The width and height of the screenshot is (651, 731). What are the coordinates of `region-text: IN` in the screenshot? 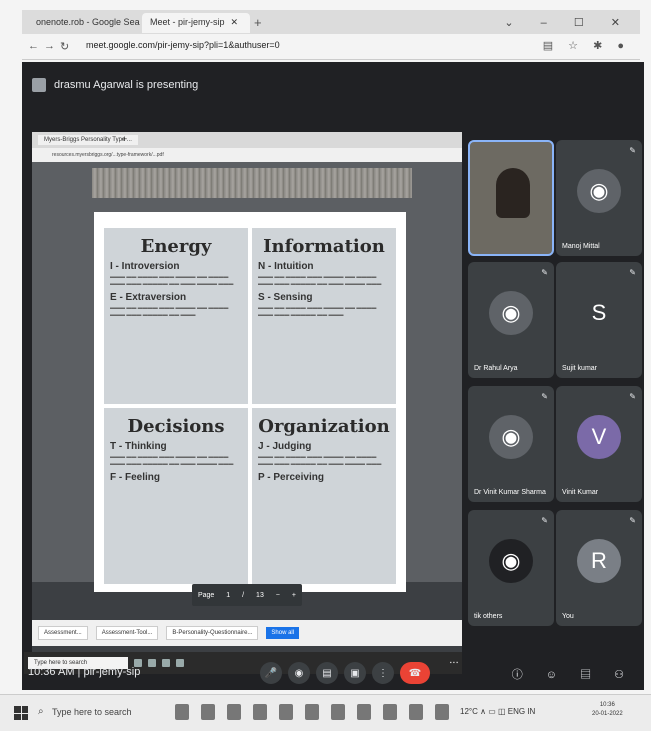 It's located at (531, 711).